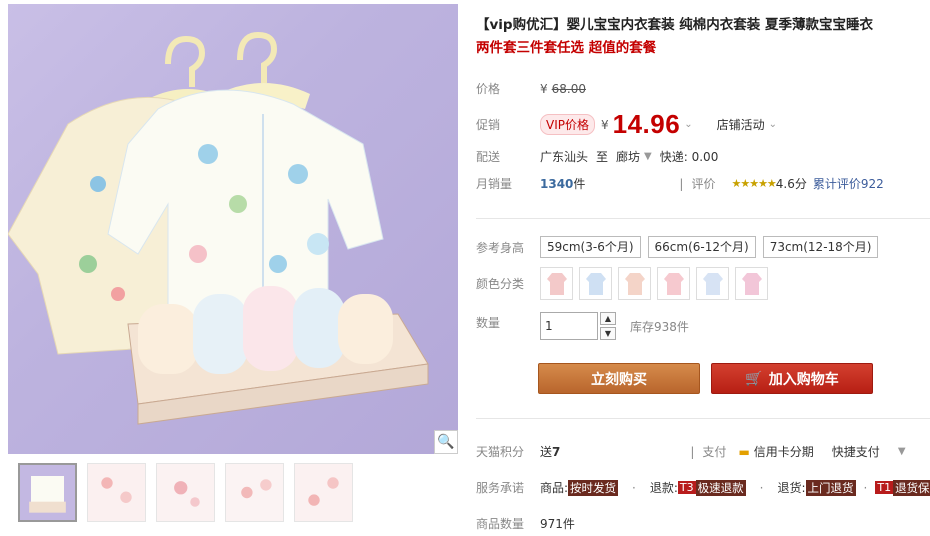 The image size is (930, 536). Describe the element at coordinates (753, 183) in the screenshot. I see `rating-stars: ★★★★★` at that location.